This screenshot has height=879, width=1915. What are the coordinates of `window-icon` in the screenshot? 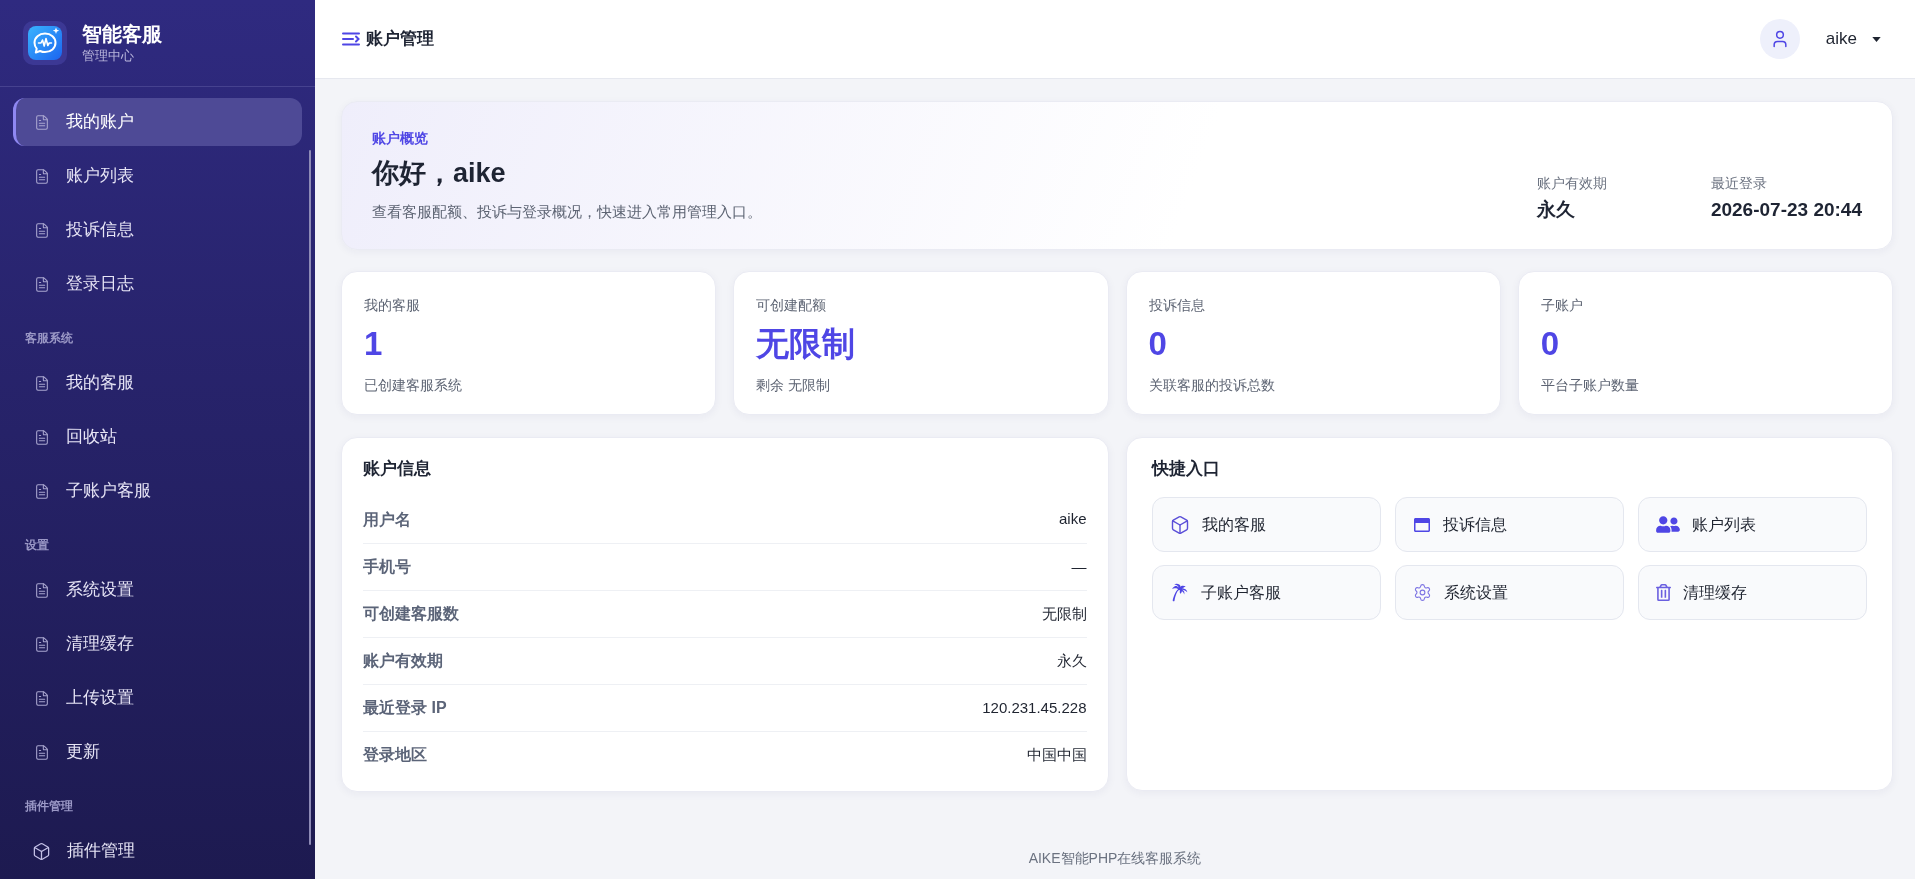 It's located at (1421, 524).